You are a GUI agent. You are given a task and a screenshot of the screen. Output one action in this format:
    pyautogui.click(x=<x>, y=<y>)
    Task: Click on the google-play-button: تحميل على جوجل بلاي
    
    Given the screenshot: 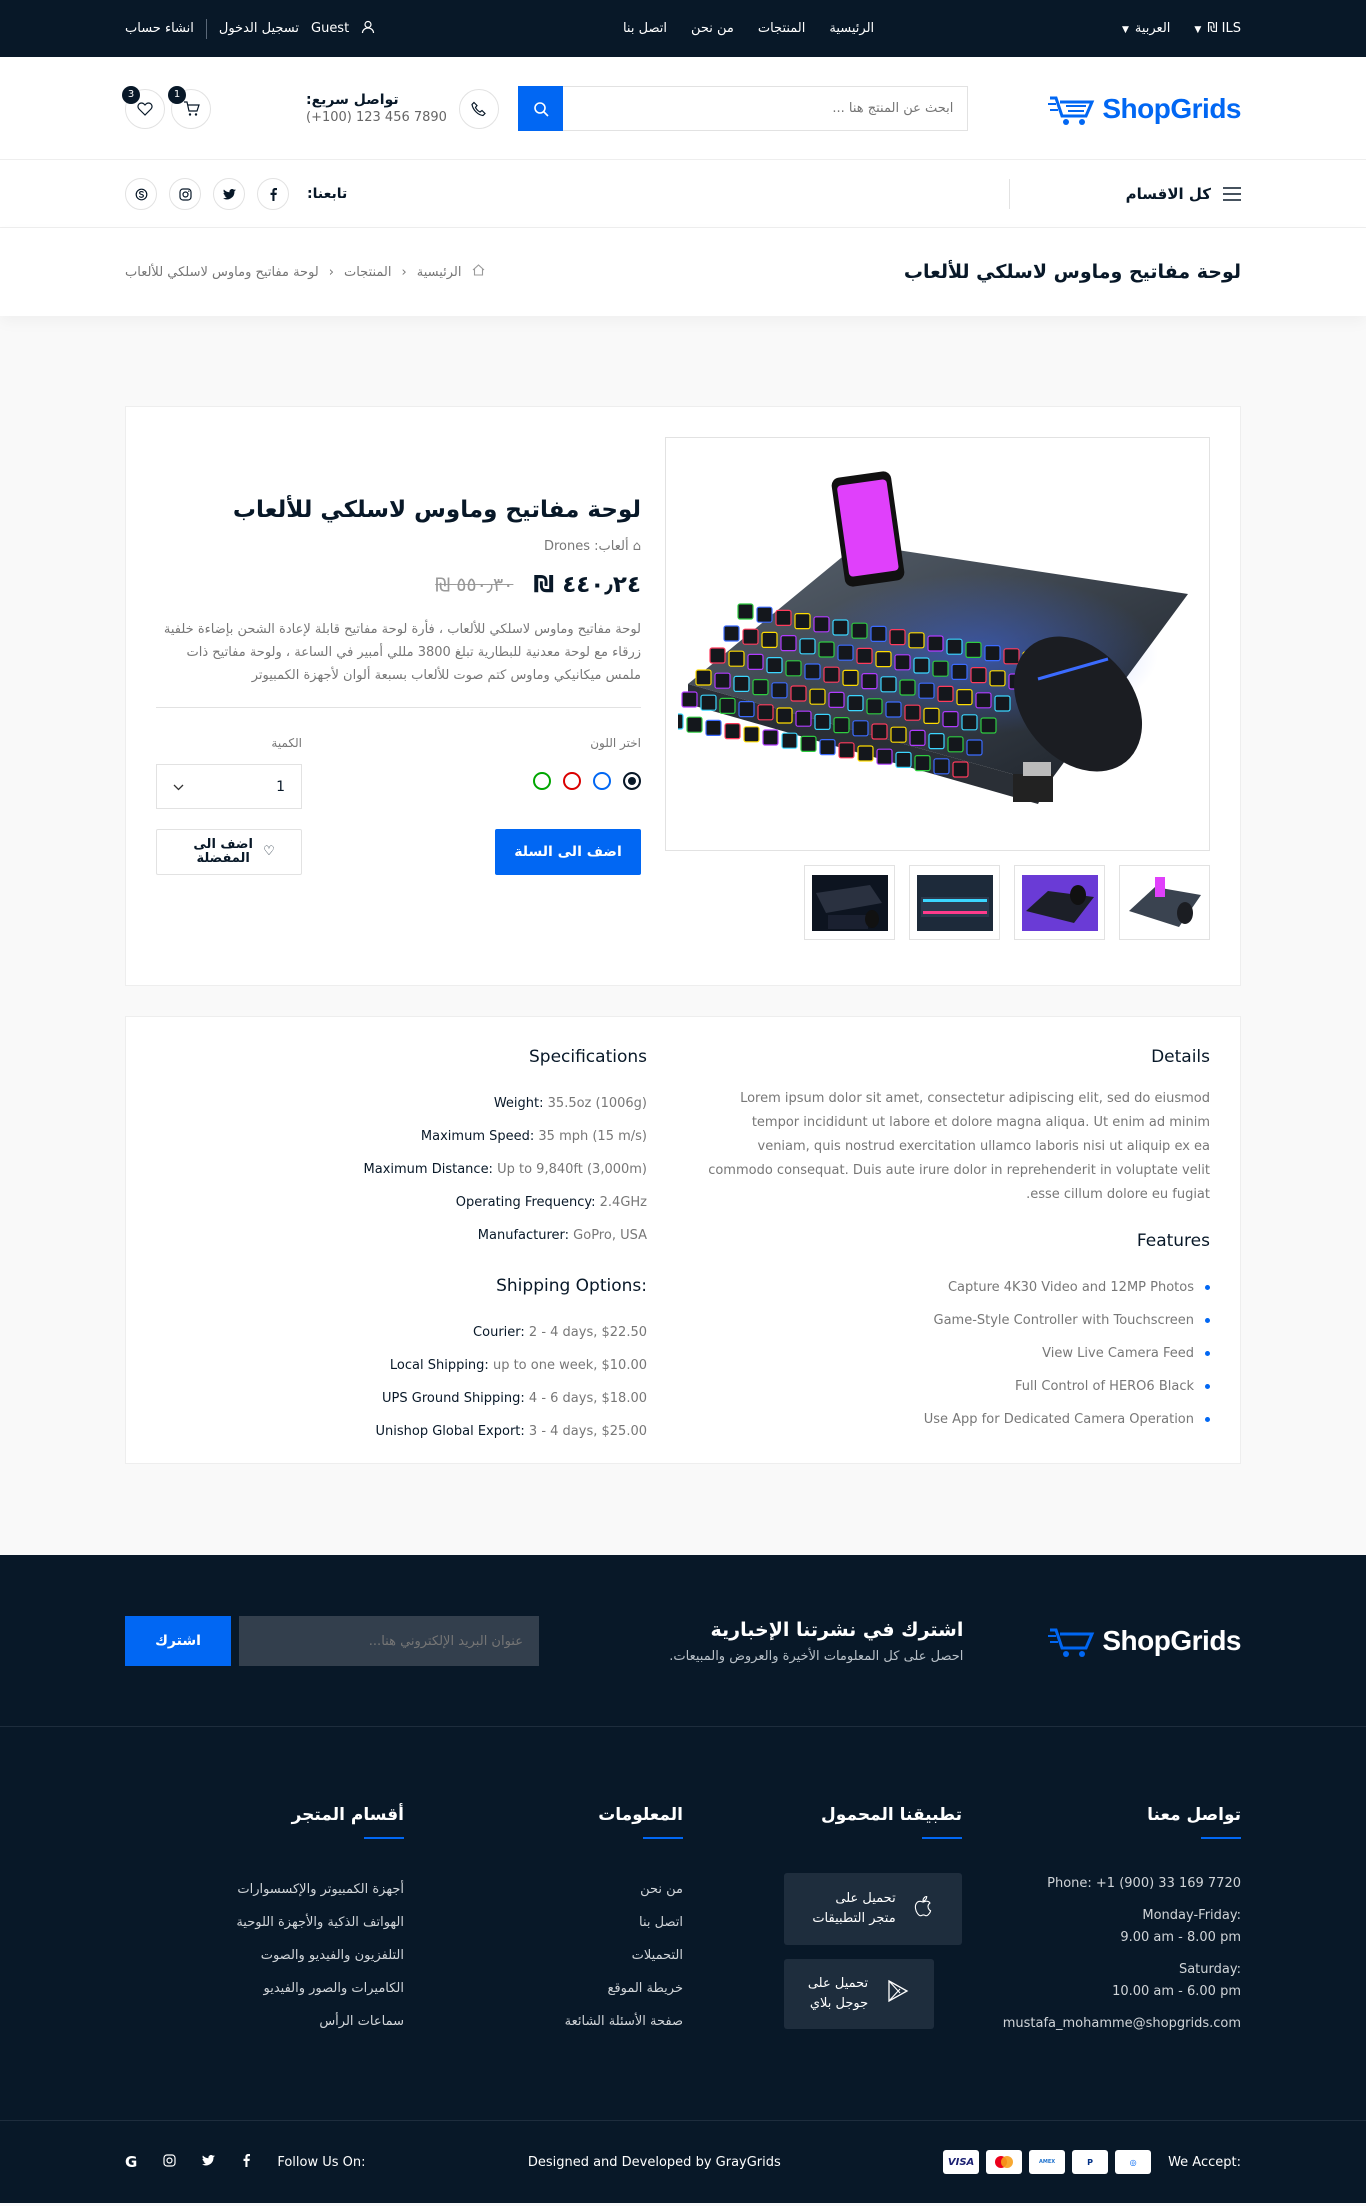 What is the action you would take?
    pyautogui.click(x=859, y=1994)
    